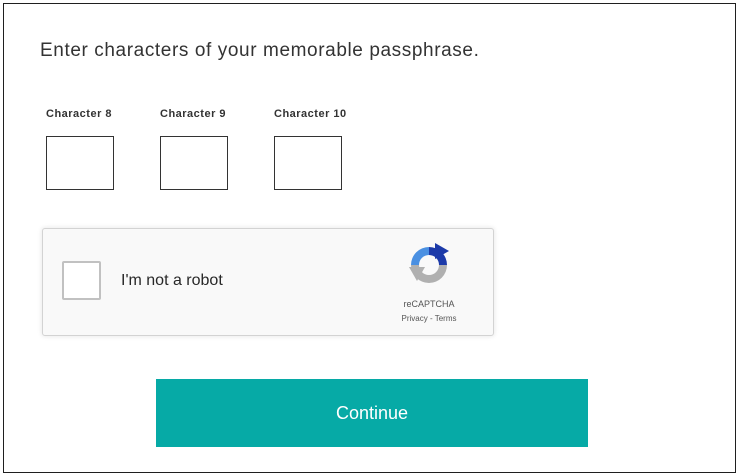 This screenshot has width=740, height=473. Describe the element at coordinates (194, 163) in the screenshot. I see `character-9-input` at that location.